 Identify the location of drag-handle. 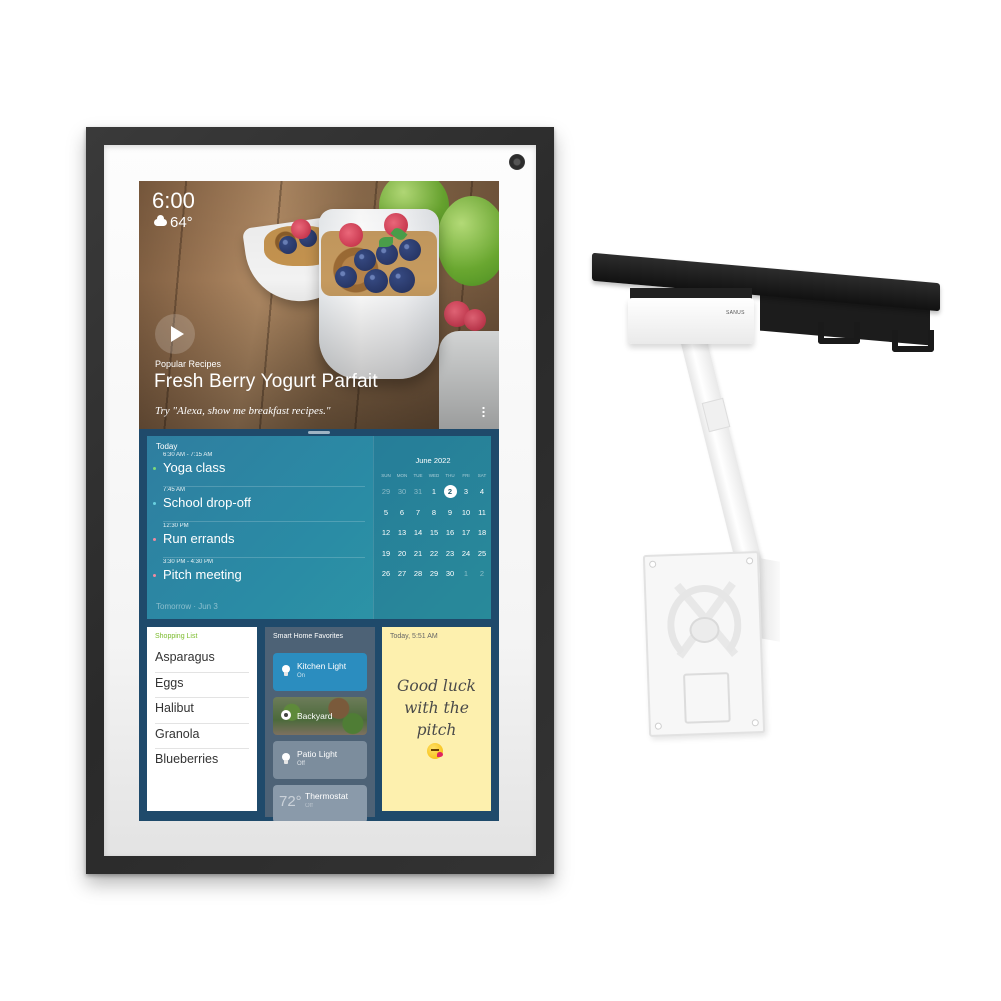
(319, 432).